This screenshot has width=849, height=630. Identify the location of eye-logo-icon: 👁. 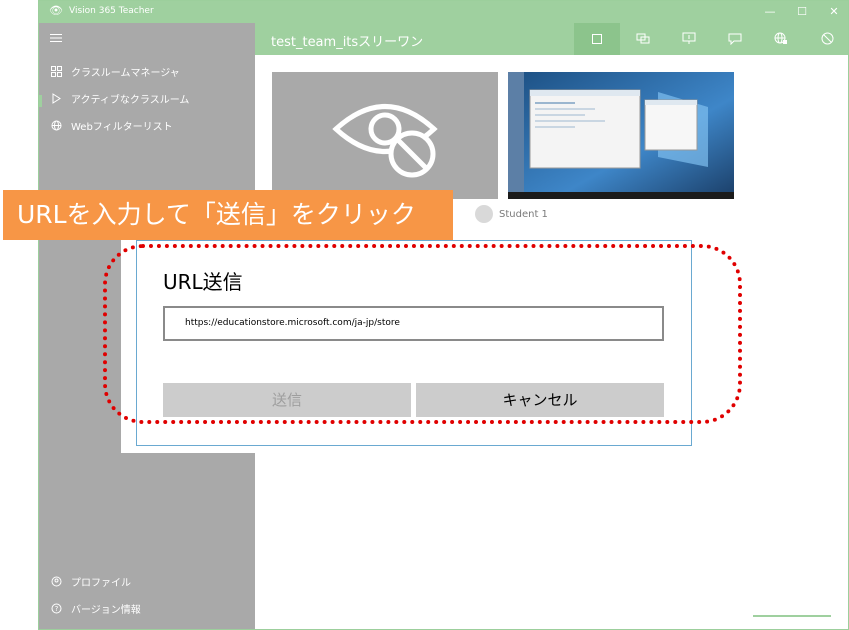
(56, 10).